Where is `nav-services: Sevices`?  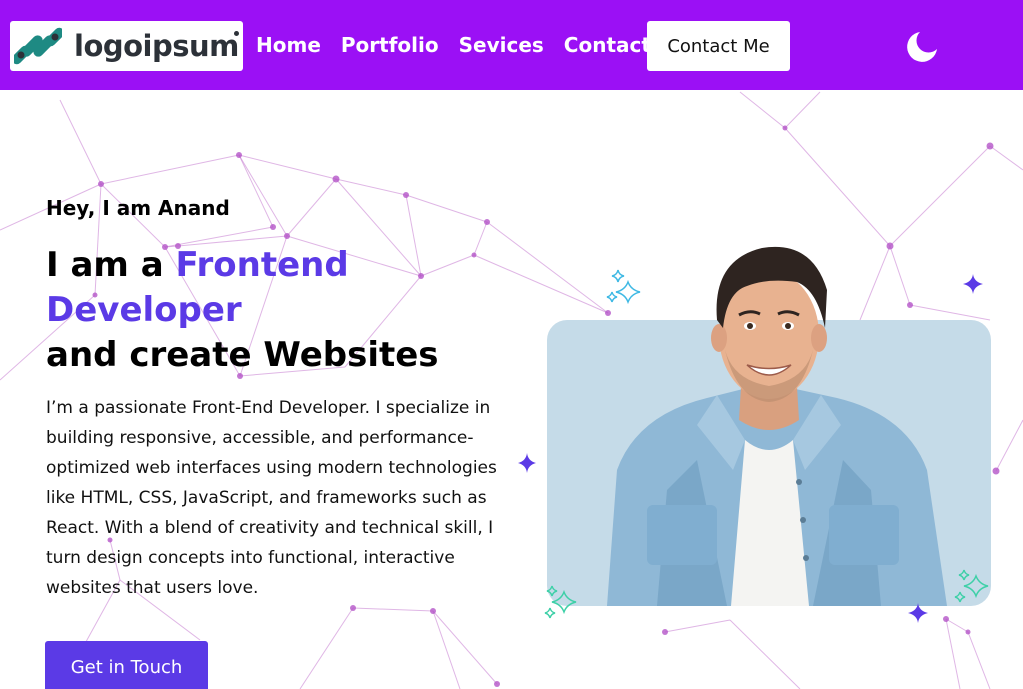
nav-services: Sevices is located at coordinates (501, 45).